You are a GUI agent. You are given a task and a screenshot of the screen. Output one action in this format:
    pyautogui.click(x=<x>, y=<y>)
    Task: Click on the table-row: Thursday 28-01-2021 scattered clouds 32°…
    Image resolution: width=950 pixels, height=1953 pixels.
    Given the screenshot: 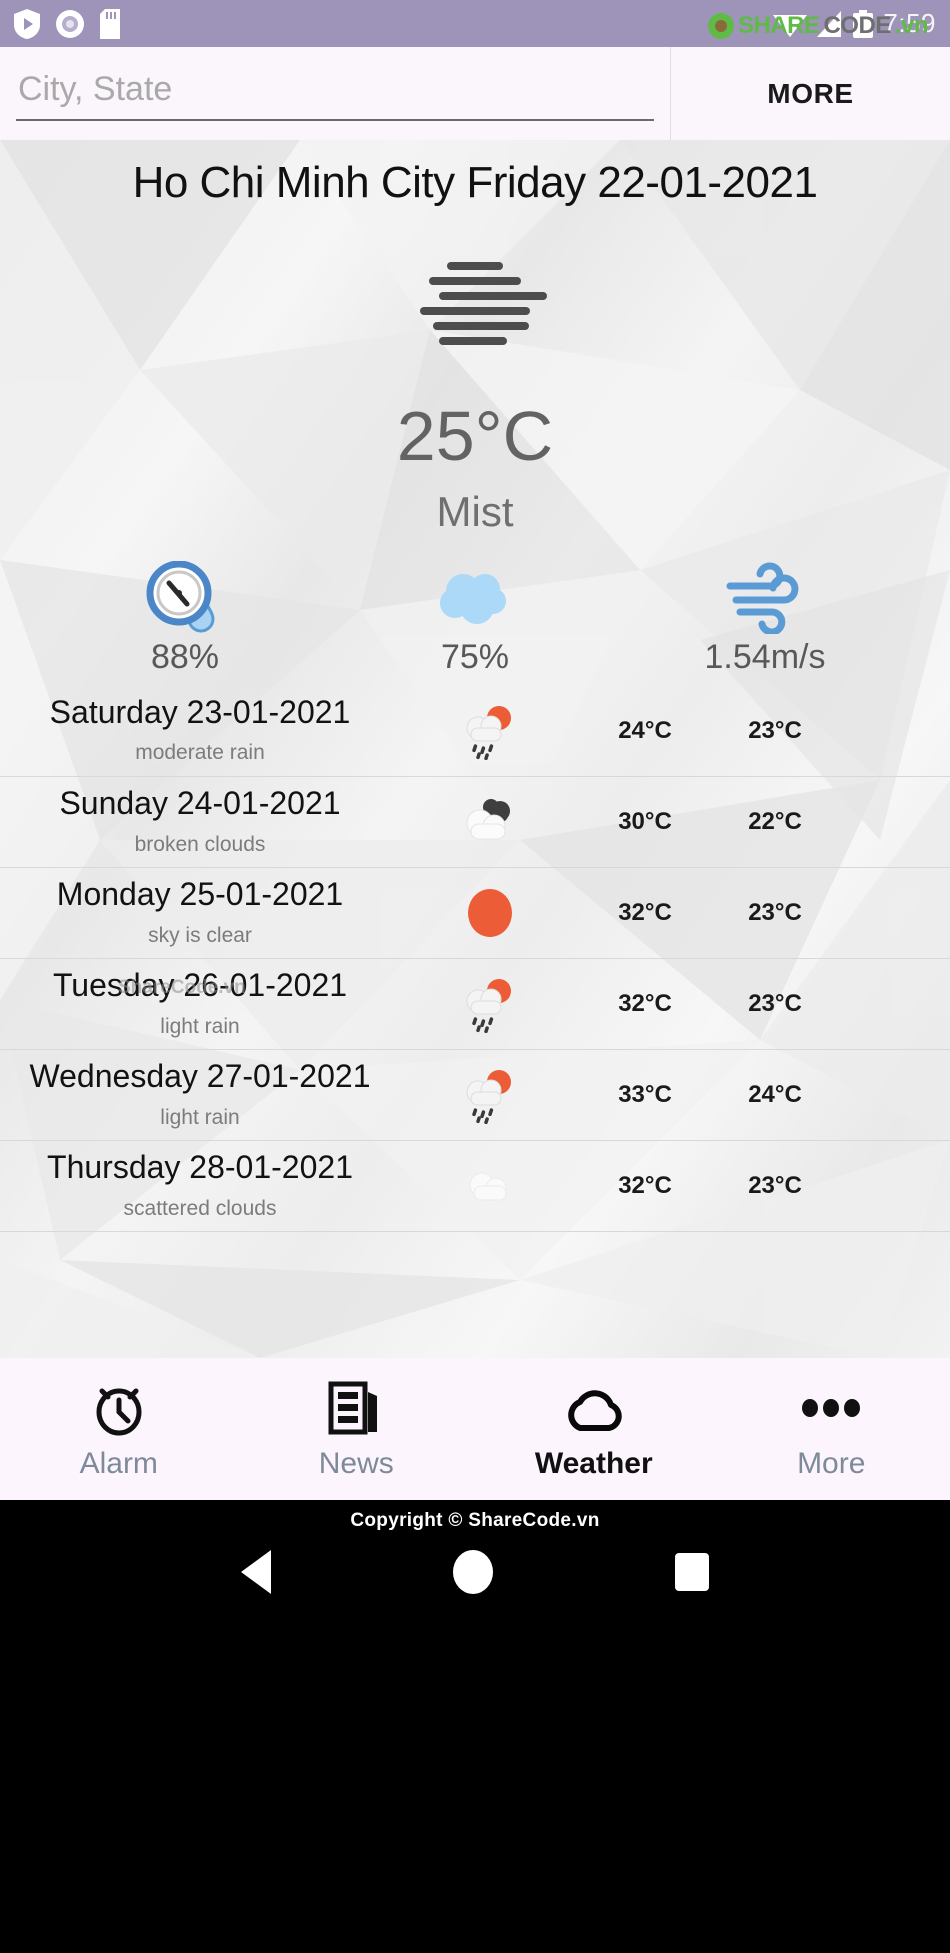 What is the action you would take?
    pyautogui.click(x=475, y=1185)
    